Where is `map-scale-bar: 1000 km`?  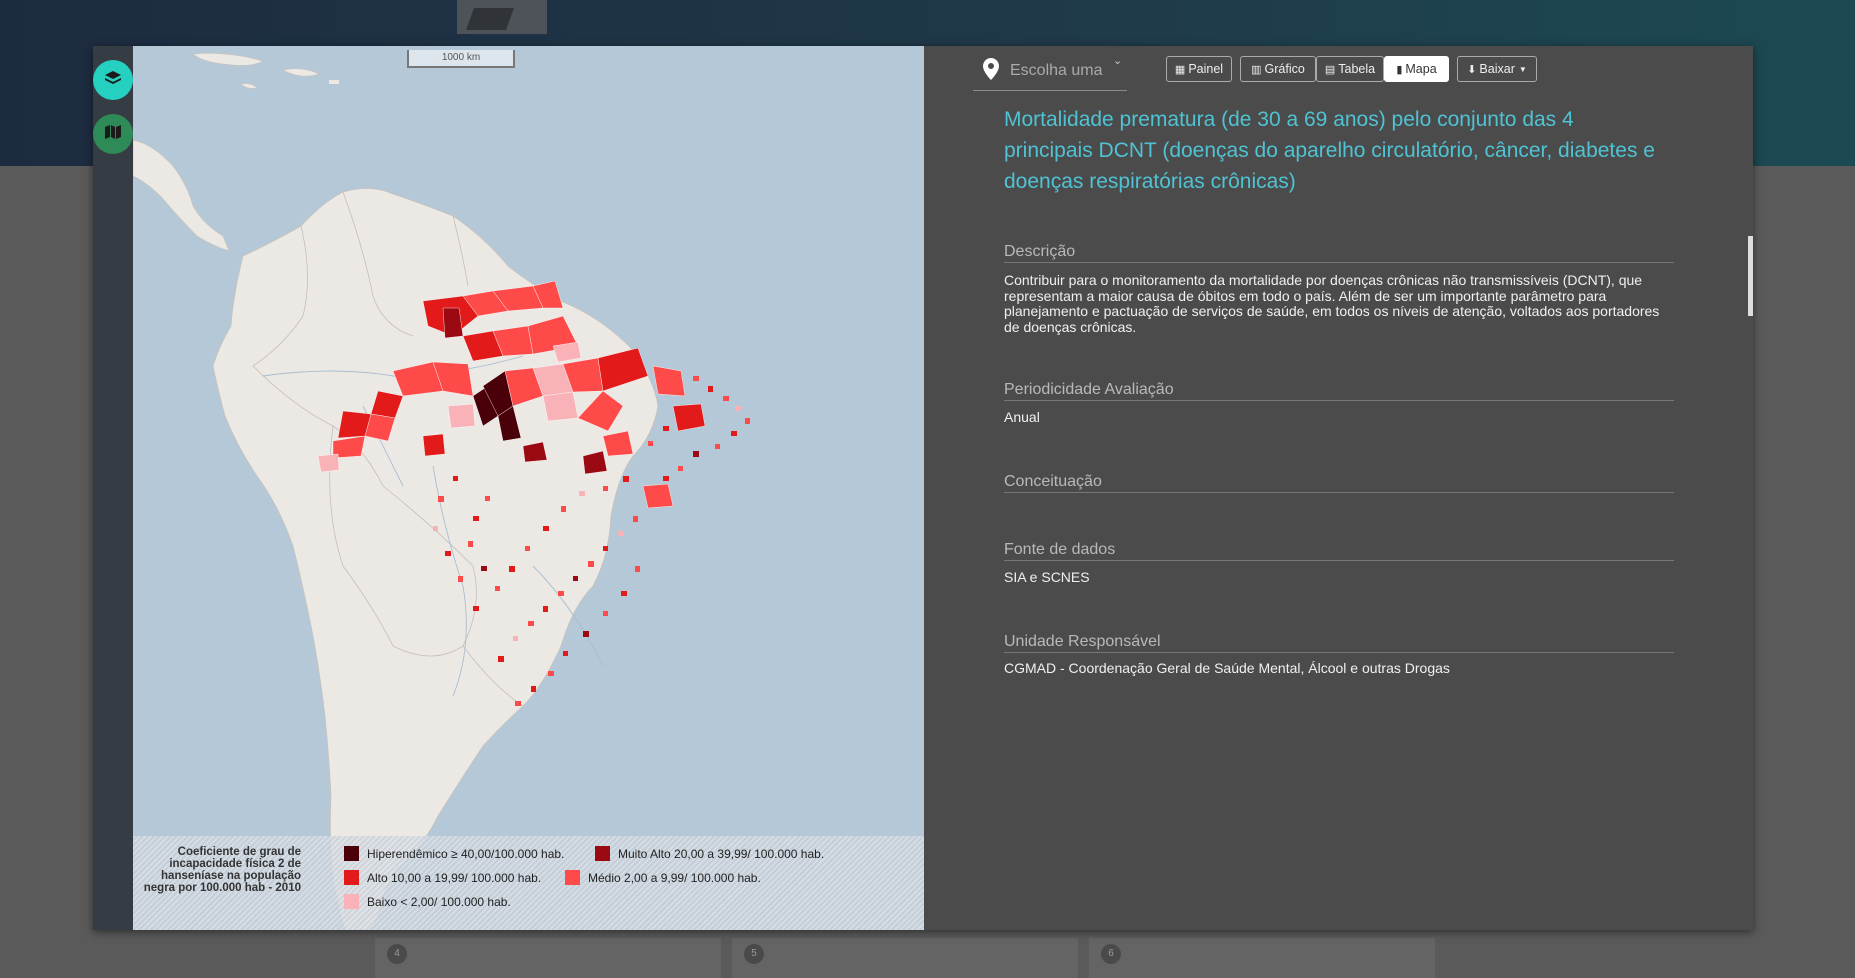
map-scale-bar: 1000 km is located at coordinates (461, 59).